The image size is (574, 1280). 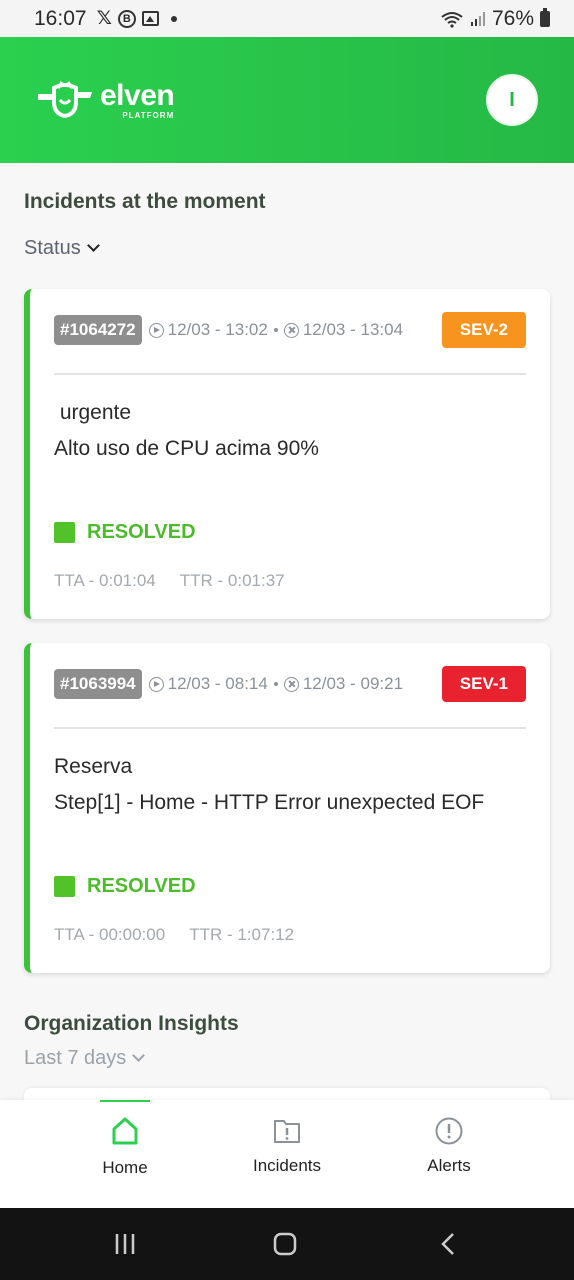 I want to click on user-avatar: I, so click(x=512, y=100).